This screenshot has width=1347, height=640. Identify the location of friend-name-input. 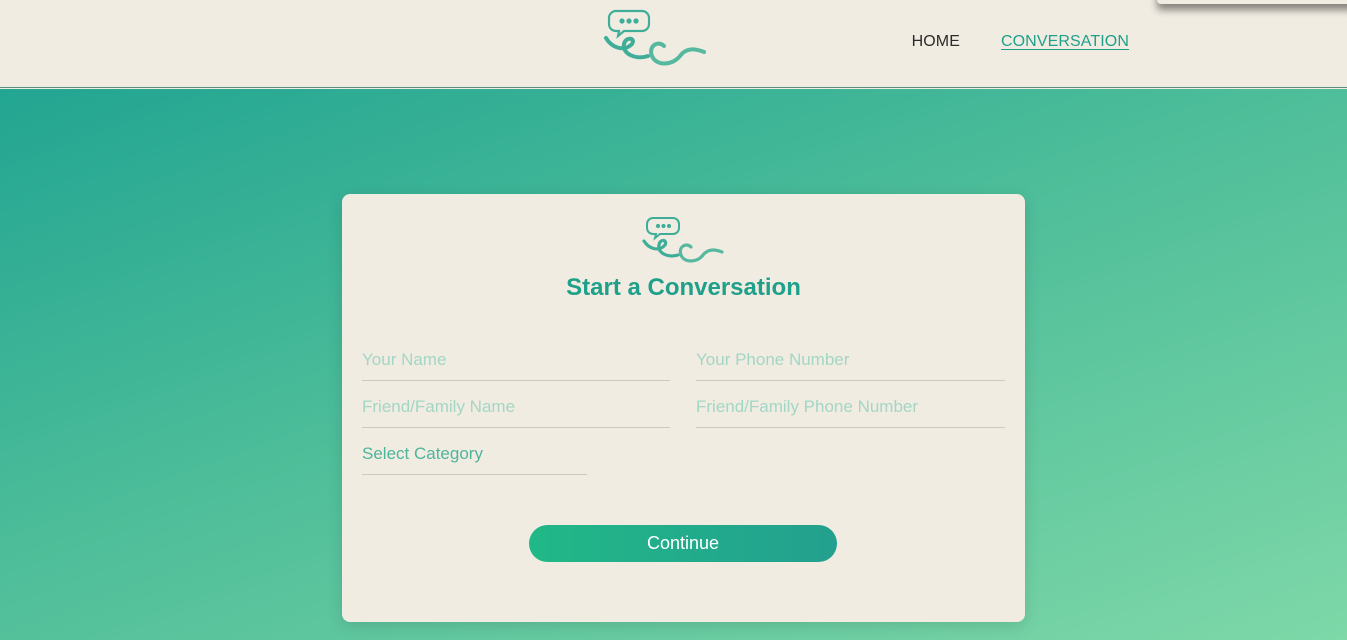
(516, 407).